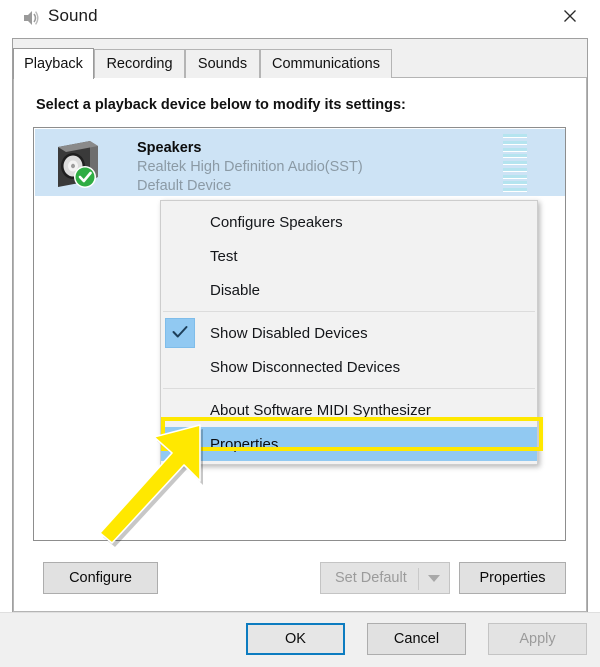 Image resolution: width=600 pixels, height=667 pixels. I want to click on tab-sounds: Sounds, so click(222, 63).